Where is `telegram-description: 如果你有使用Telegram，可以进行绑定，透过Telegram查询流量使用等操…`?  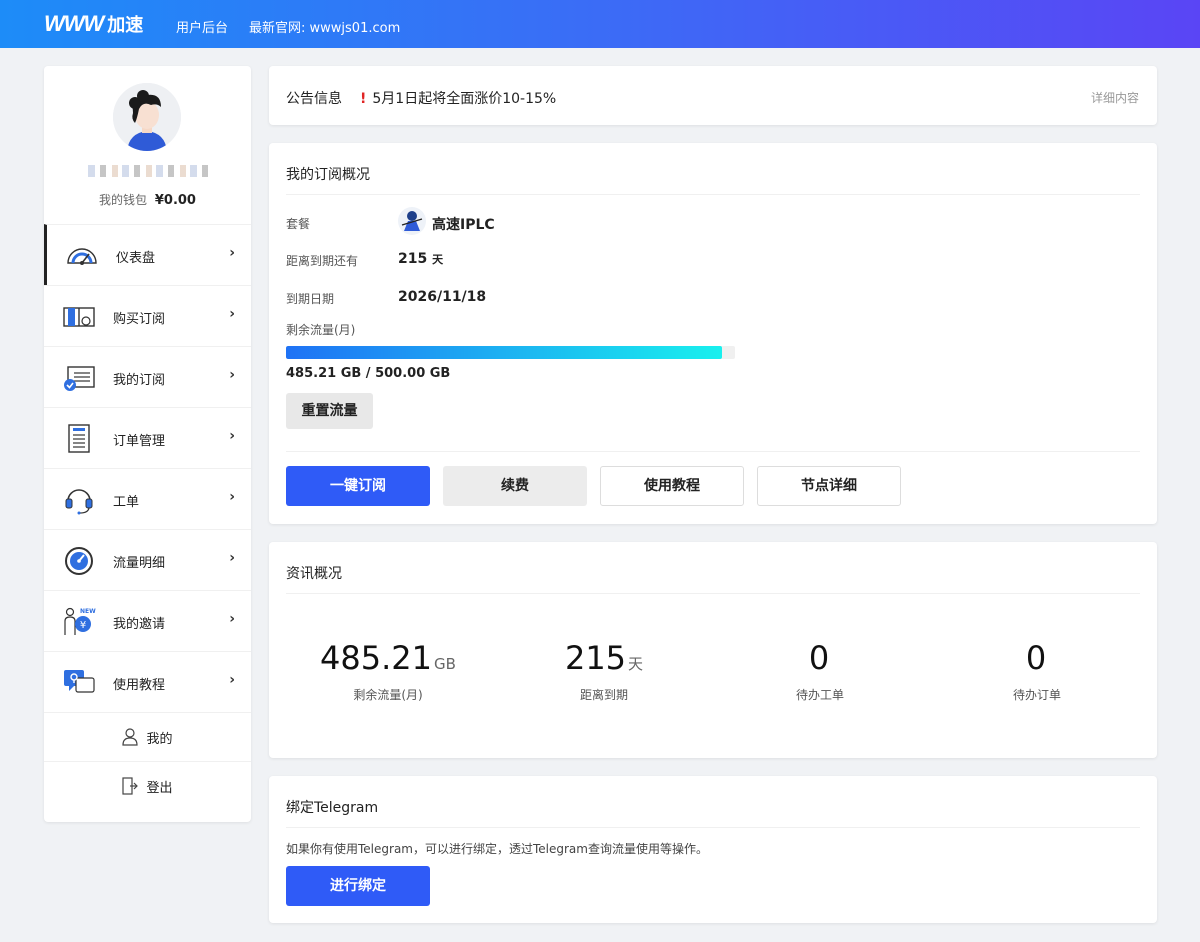 telegram-description: 如果你有使用Telegram，可以进行绑定，透过Telegram查询流量使用等操… is located at coordinates (497, 849).